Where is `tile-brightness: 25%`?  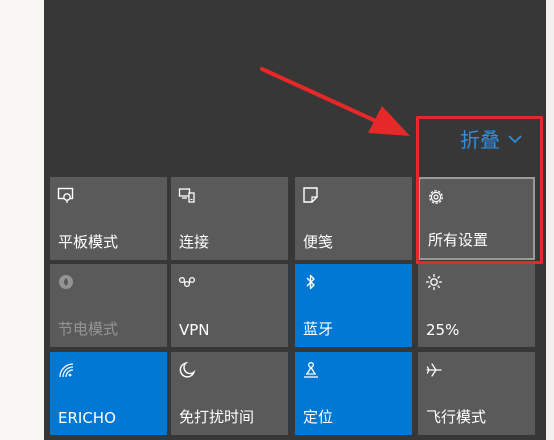 tile-brightness: 25% is located at coordinates (476, 305).